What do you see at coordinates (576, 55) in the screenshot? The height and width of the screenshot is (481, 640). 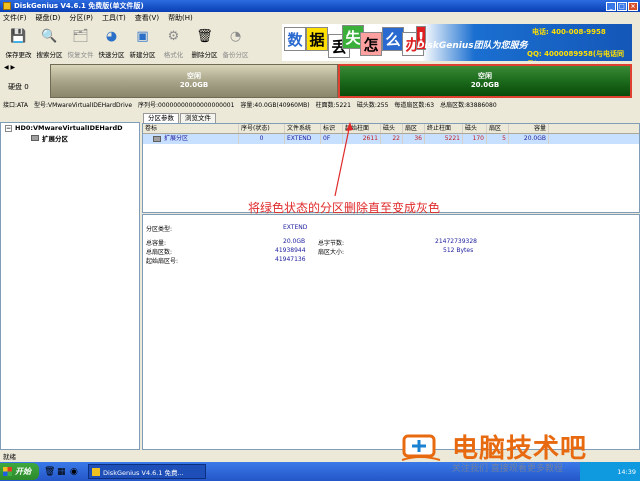 I see `banner-qq: QQ: 4000089958(与电话同号)` at bounding box center [576, 55].